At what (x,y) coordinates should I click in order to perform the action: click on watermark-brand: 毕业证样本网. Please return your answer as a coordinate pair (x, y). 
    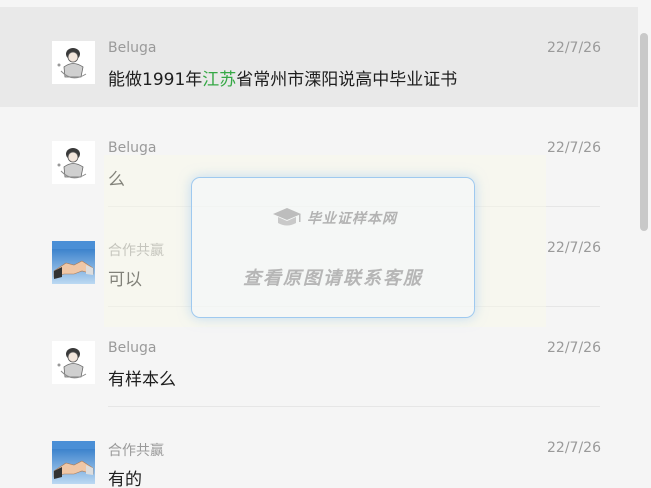
    Looking at the image, I should click on (352, 219).